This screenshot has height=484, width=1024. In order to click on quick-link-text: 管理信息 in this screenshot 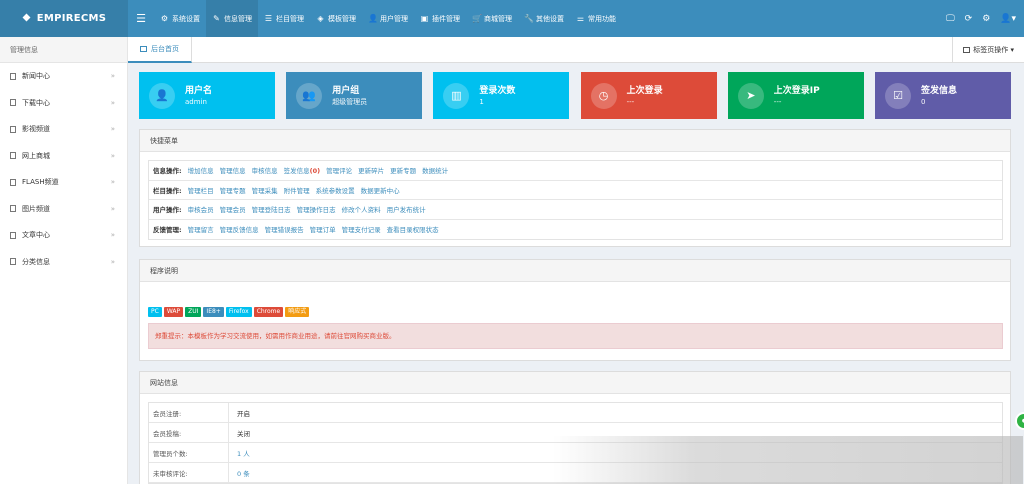, I will do `click(232, 171)`.